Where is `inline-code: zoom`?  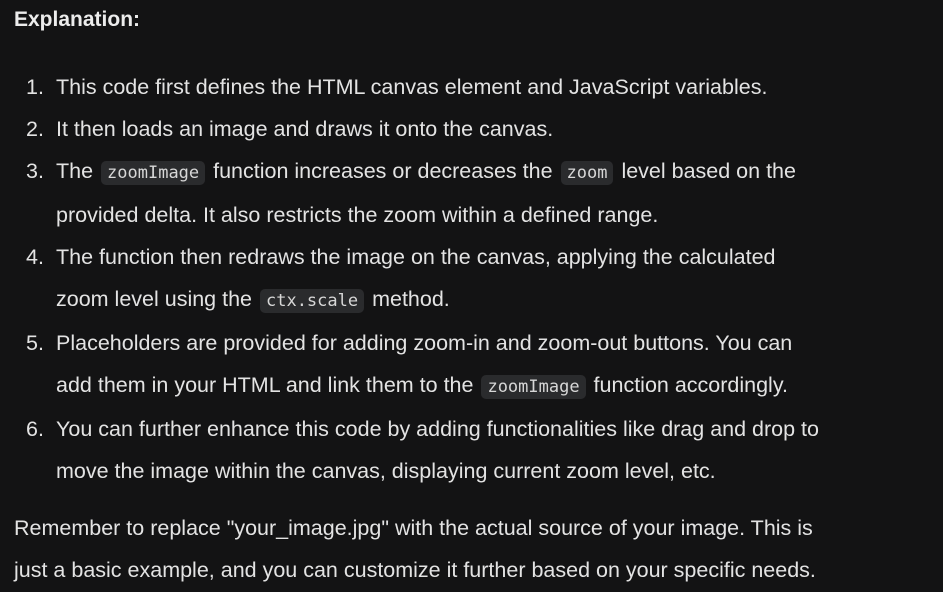 inline-code: zoom is located at coordinates (587, 173).